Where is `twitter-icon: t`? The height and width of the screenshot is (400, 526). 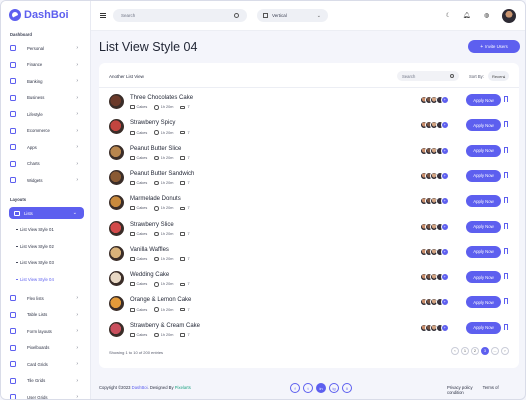 twitter-icon: t is located at coordinates (308, 388).